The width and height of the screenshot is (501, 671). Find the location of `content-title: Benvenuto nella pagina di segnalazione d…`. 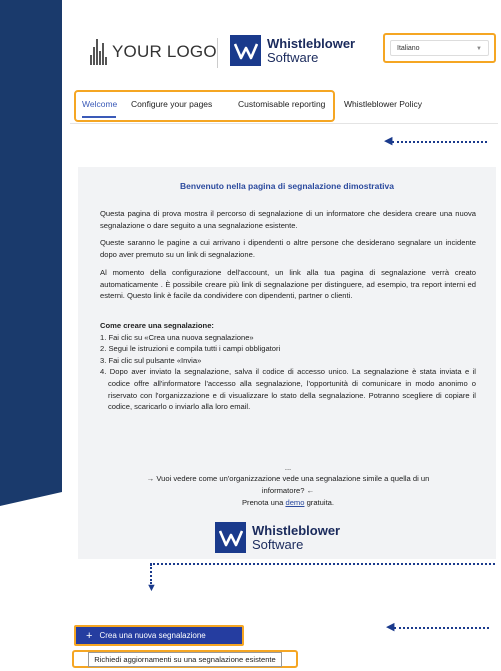

content-title: Benvenuto nella pagina di segnalazione d… is located at coordinates (287, 186).